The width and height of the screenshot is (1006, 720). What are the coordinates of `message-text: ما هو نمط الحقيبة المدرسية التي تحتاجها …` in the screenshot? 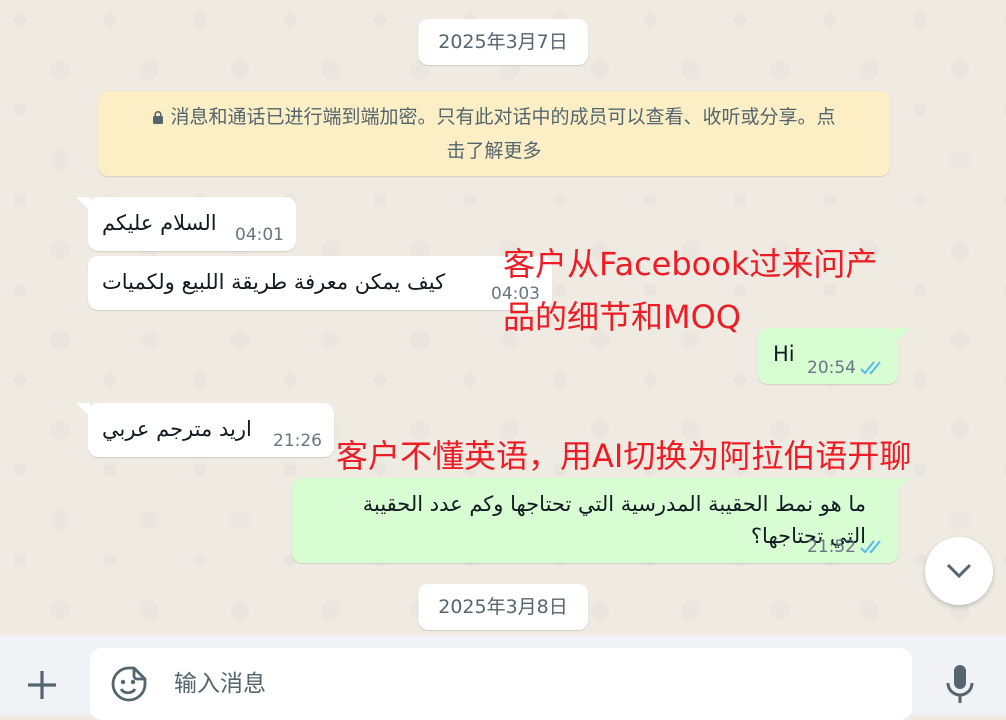 It's located at (586, 520).